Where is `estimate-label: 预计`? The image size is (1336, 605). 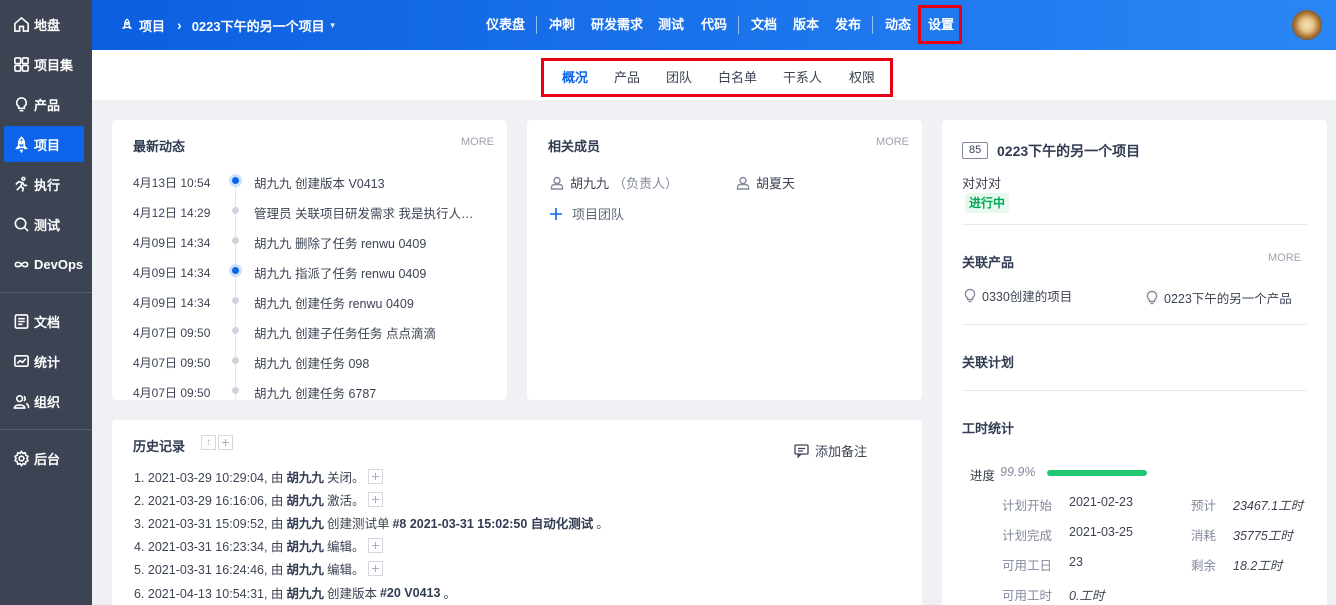
estimate-label: 预计 is located at coordinates (1204, 506).